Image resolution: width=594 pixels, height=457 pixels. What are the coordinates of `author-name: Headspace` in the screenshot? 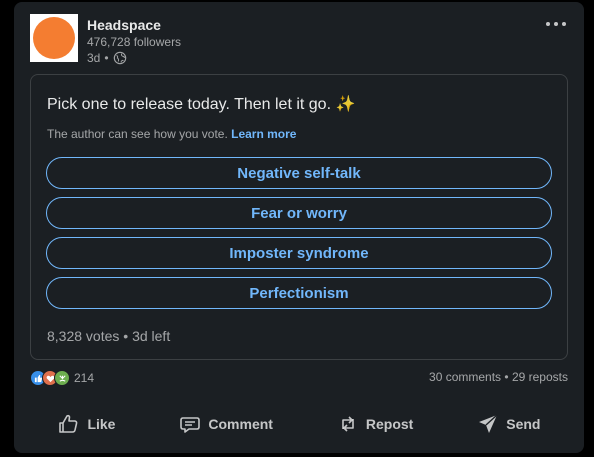 It's located at (134, 25).